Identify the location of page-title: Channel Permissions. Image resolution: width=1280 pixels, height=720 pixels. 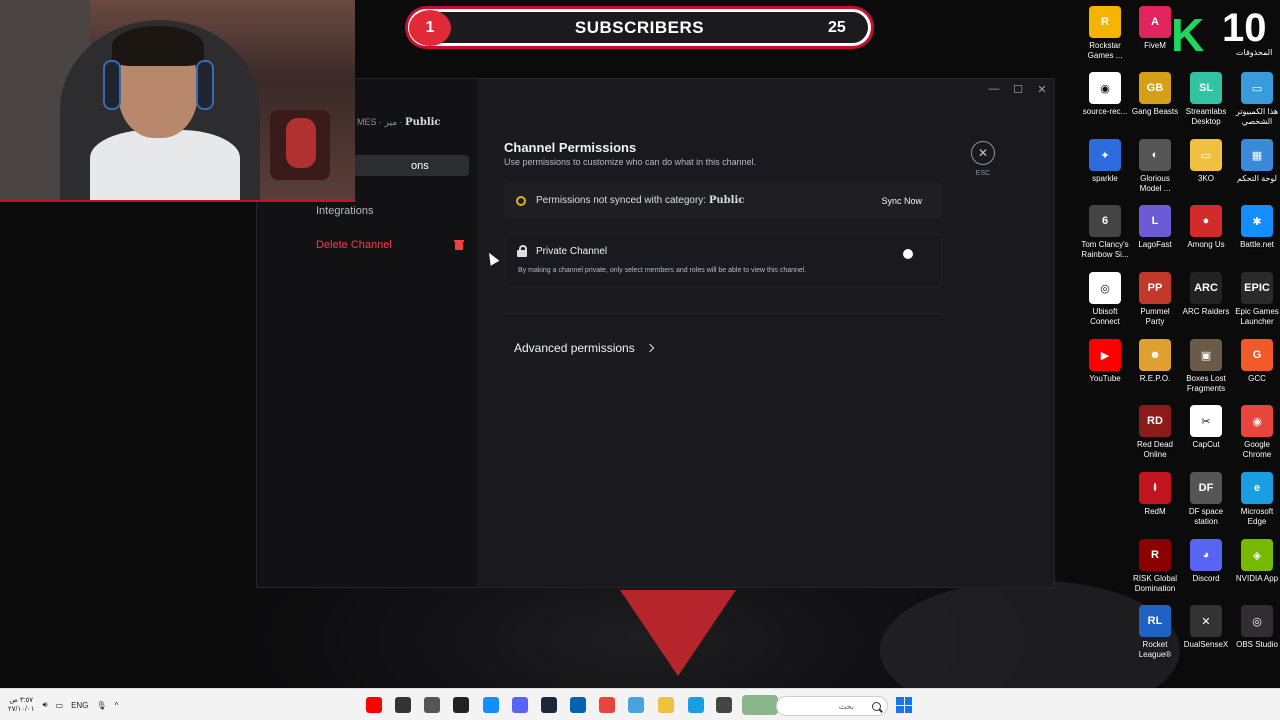
(570, 147).